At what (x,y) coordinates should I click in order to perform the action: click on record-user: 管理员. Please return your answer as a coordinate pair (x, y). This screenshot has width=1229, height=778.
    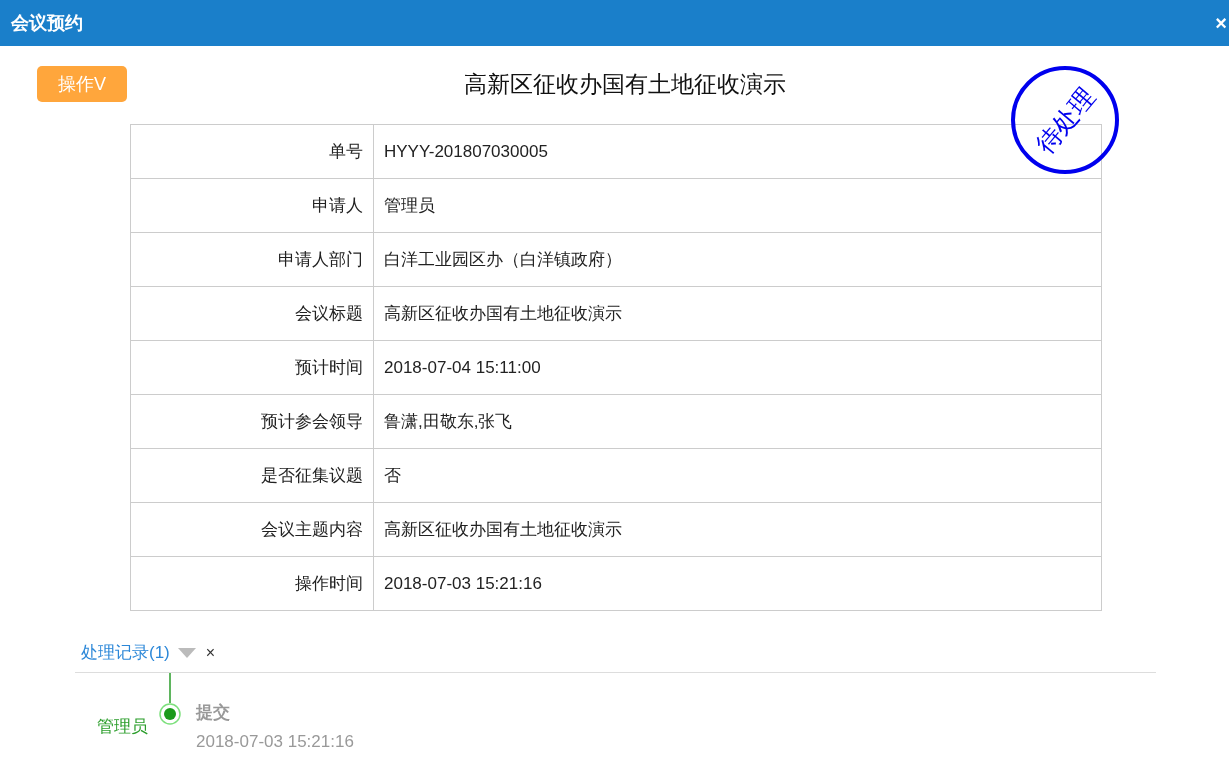
    Looking at the image, I should click on (122, 727).